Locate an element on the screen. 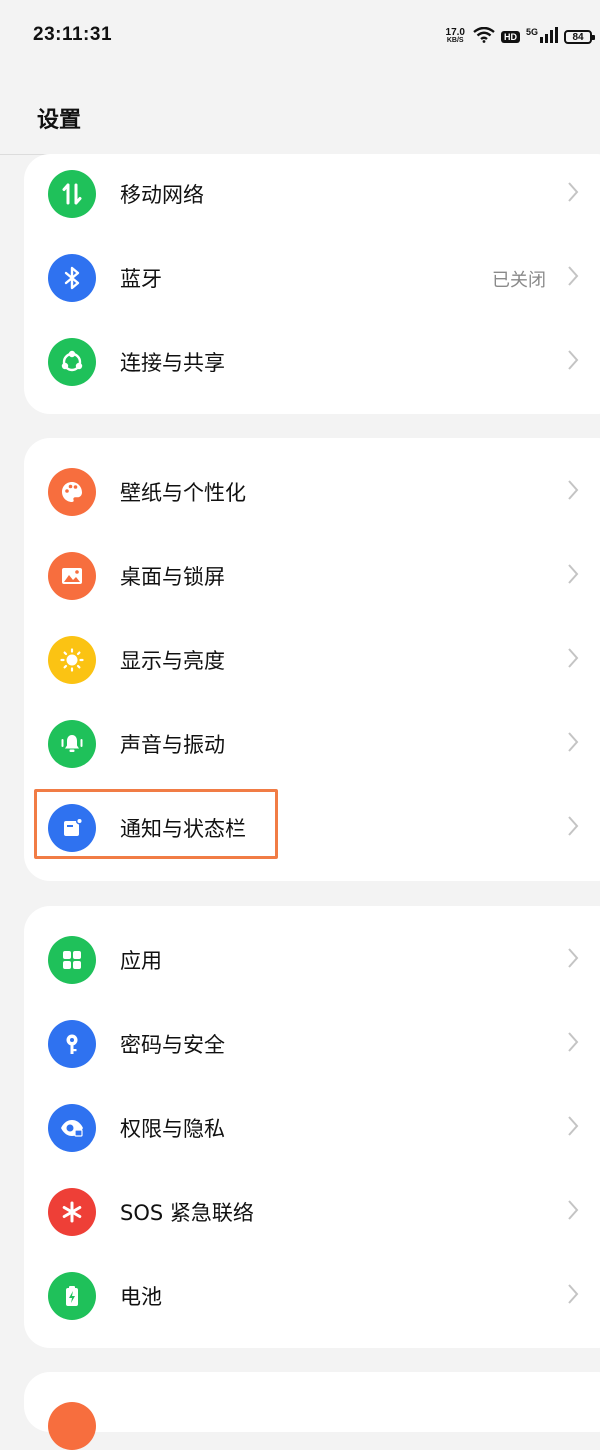  settings-item-label: 显示与亮度 is located at coordinates (172, 661).